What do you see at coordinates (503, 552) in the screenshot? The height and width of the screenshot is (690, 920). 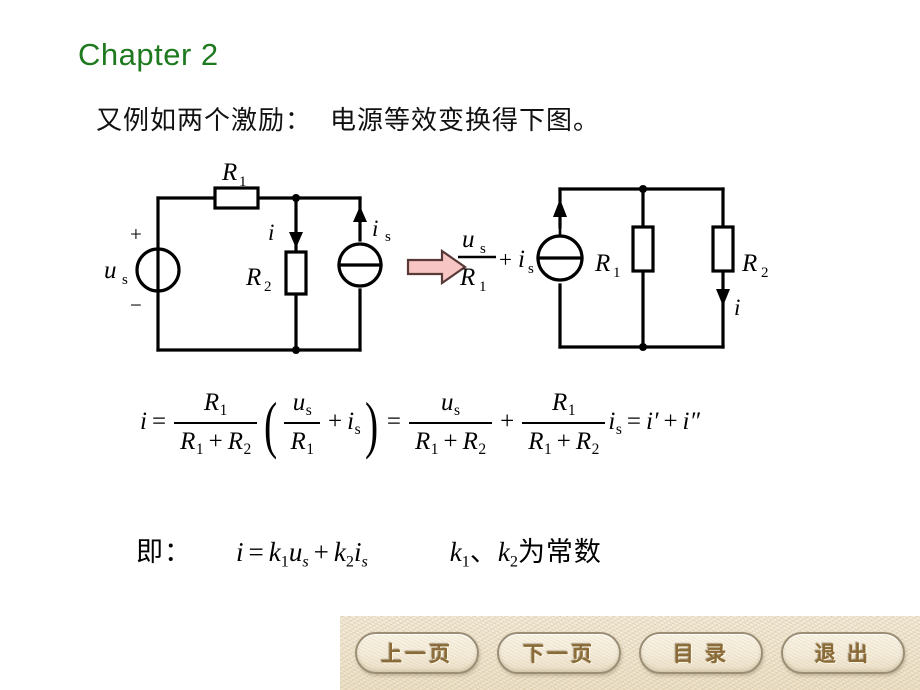 I see `final-note-k2: k` at bounding box center [503, 552].